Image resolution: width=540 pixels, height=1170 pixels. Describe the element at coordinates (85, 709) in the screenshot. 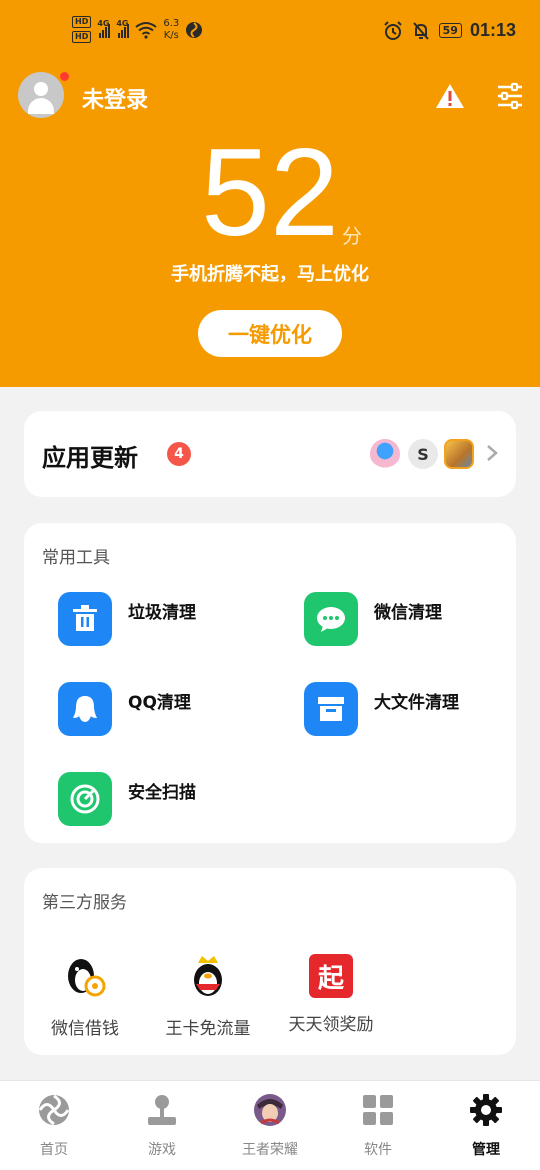

I see `qq-penguin-icon` at that location.